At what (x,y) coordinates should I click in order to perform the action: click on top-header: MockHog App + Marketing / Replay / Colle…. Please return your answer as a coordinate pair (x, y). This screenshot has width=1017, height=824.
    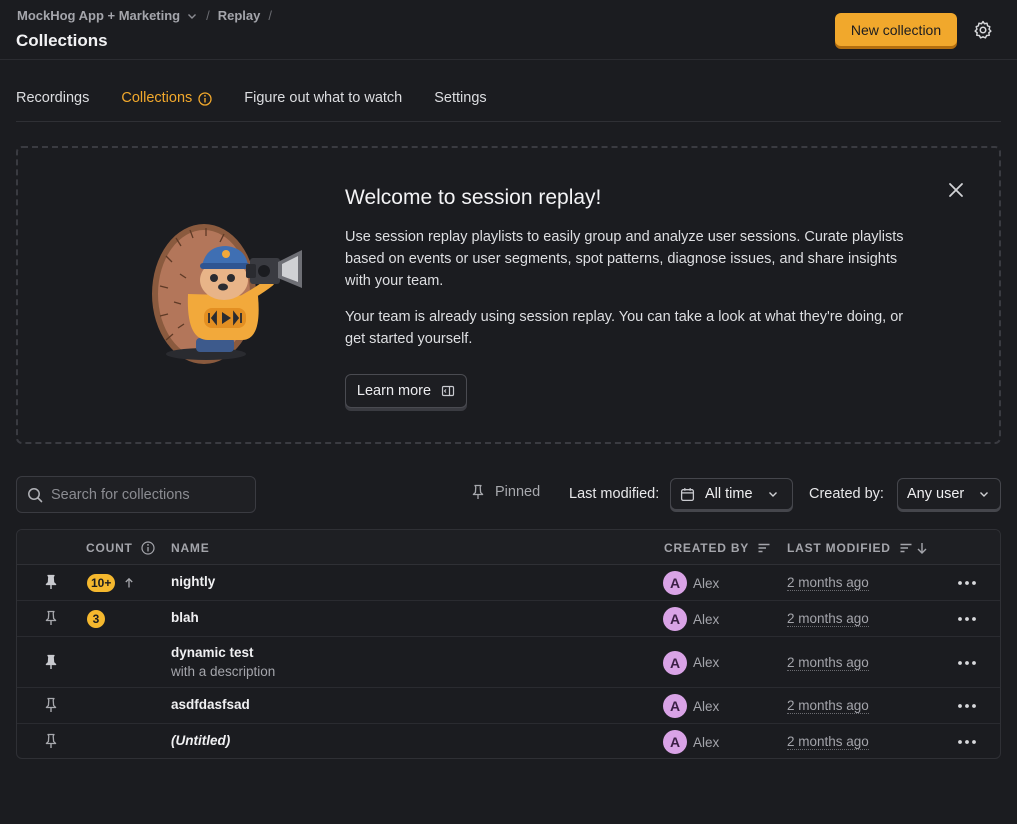
    Looking at the image, I should click on (508, 30).